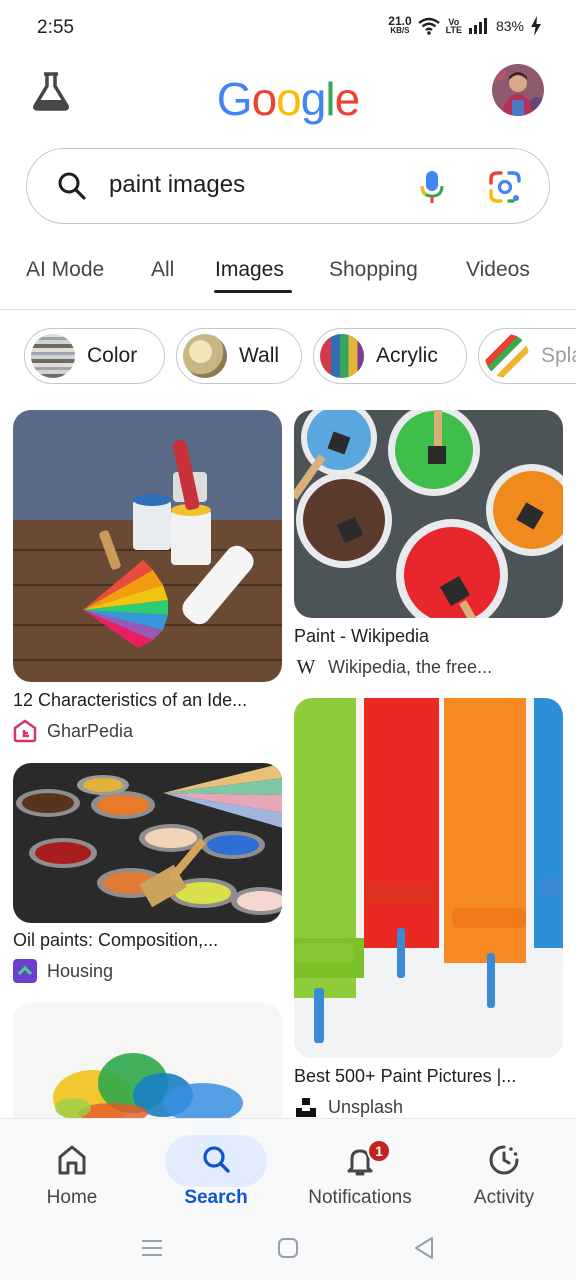  Describe the element at coordinates (360, 1197) in the screenshot. I see `nav-label: Notifications` at that location.